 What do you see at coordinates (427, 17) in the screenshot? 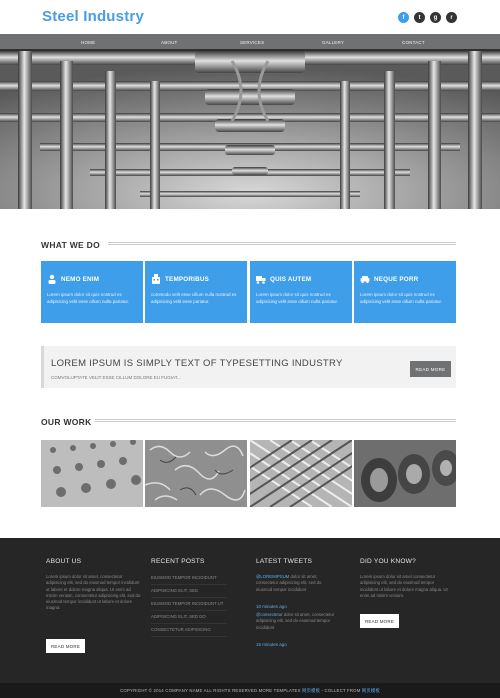
I see `social-links: f t g r` at bounding box center [427, 17].